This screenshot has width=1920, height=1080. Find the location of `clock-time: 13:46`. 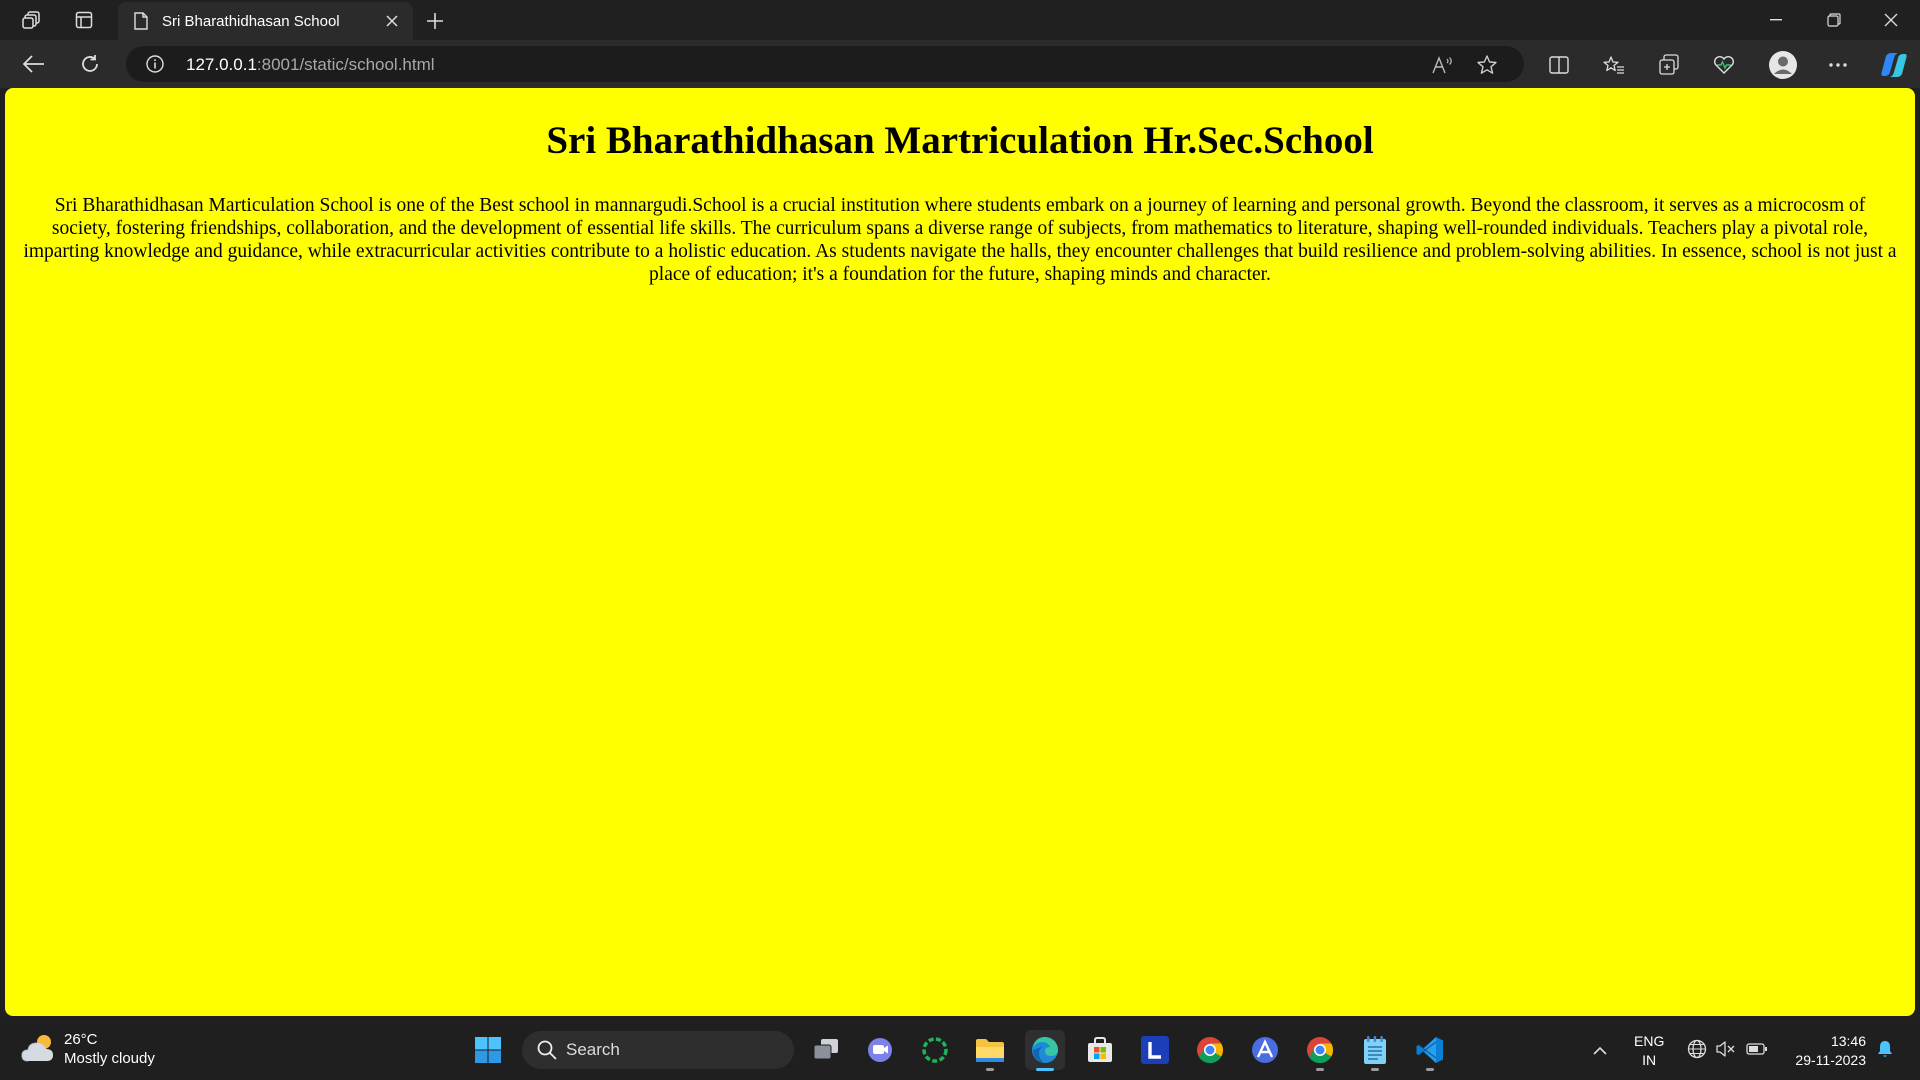

clock-time: 13:46 is located at coordinates (1848, 1041).